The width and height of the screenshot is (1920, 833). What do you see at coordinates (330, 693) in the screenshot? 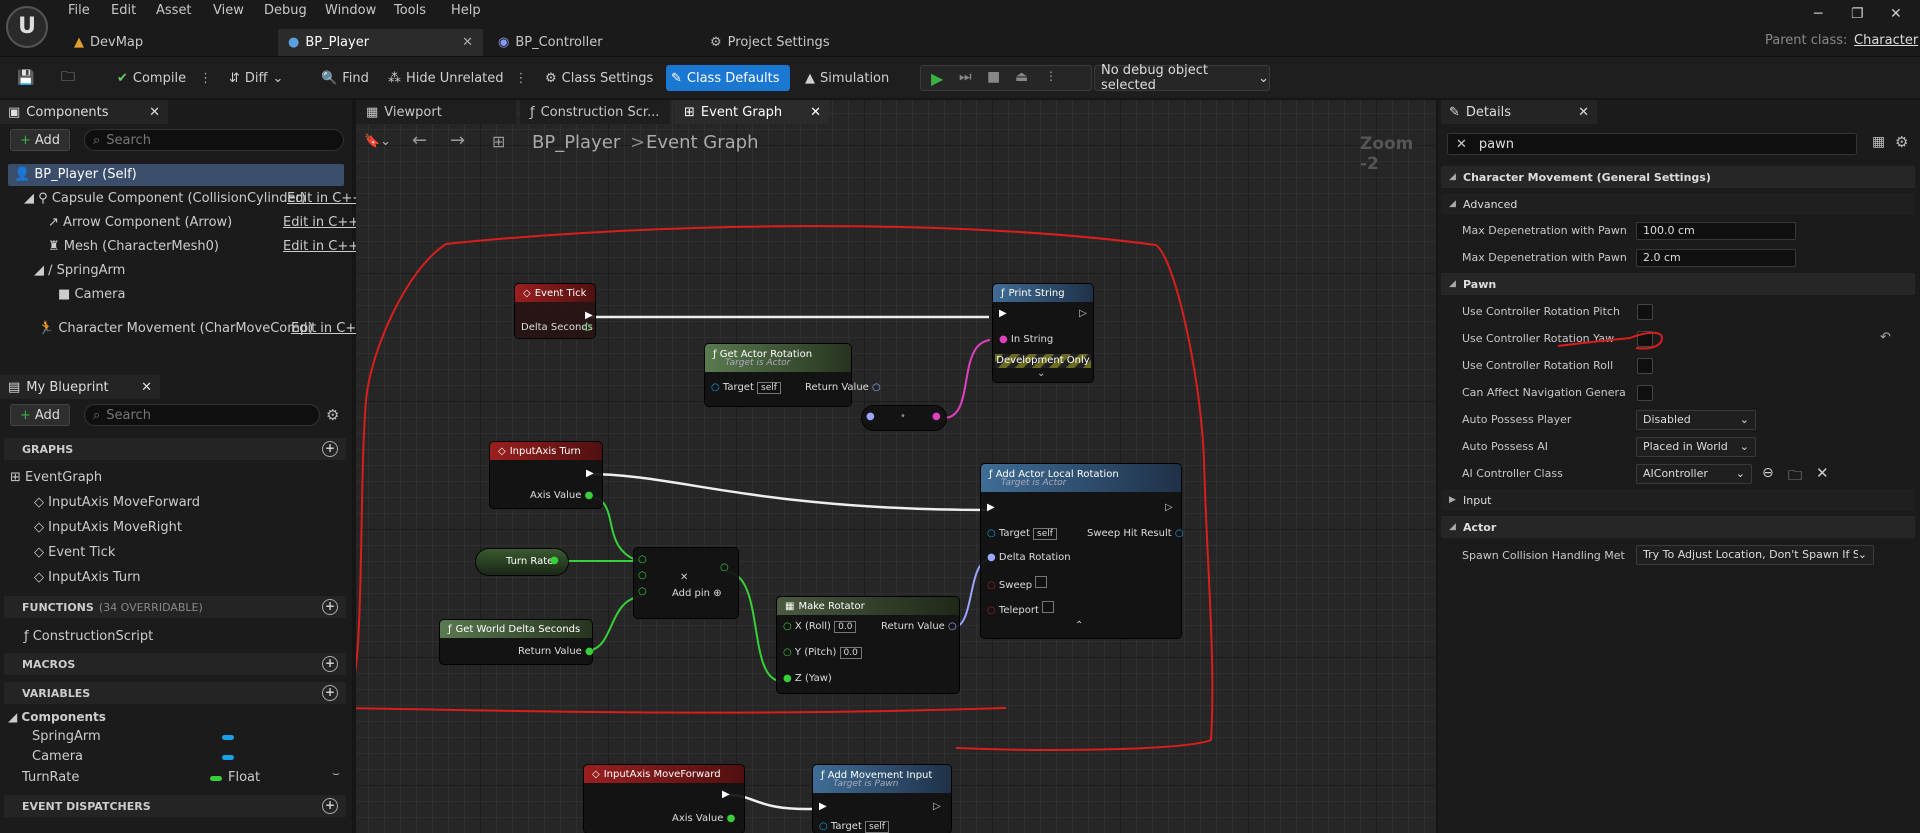
I see `add-variable-icon: +` at bounding box center [330, 693].